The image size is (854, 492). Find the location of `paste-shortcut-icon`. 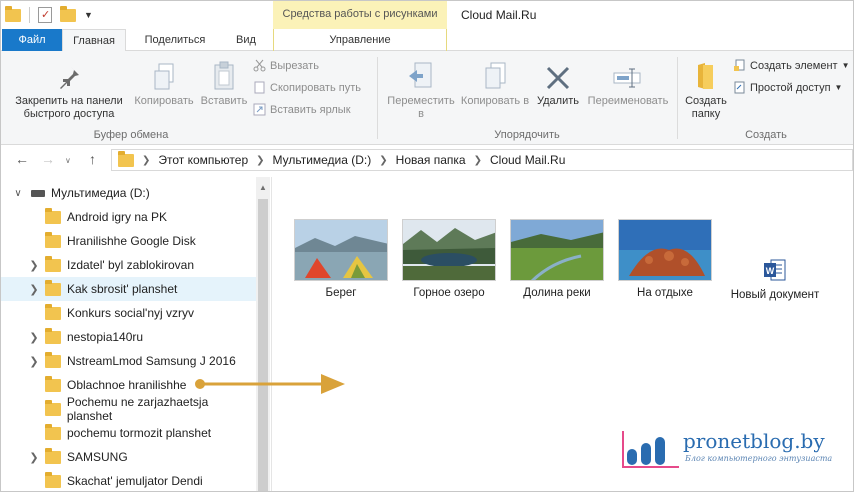

paste-shortcut-icon is located at coordinates (259, 109).